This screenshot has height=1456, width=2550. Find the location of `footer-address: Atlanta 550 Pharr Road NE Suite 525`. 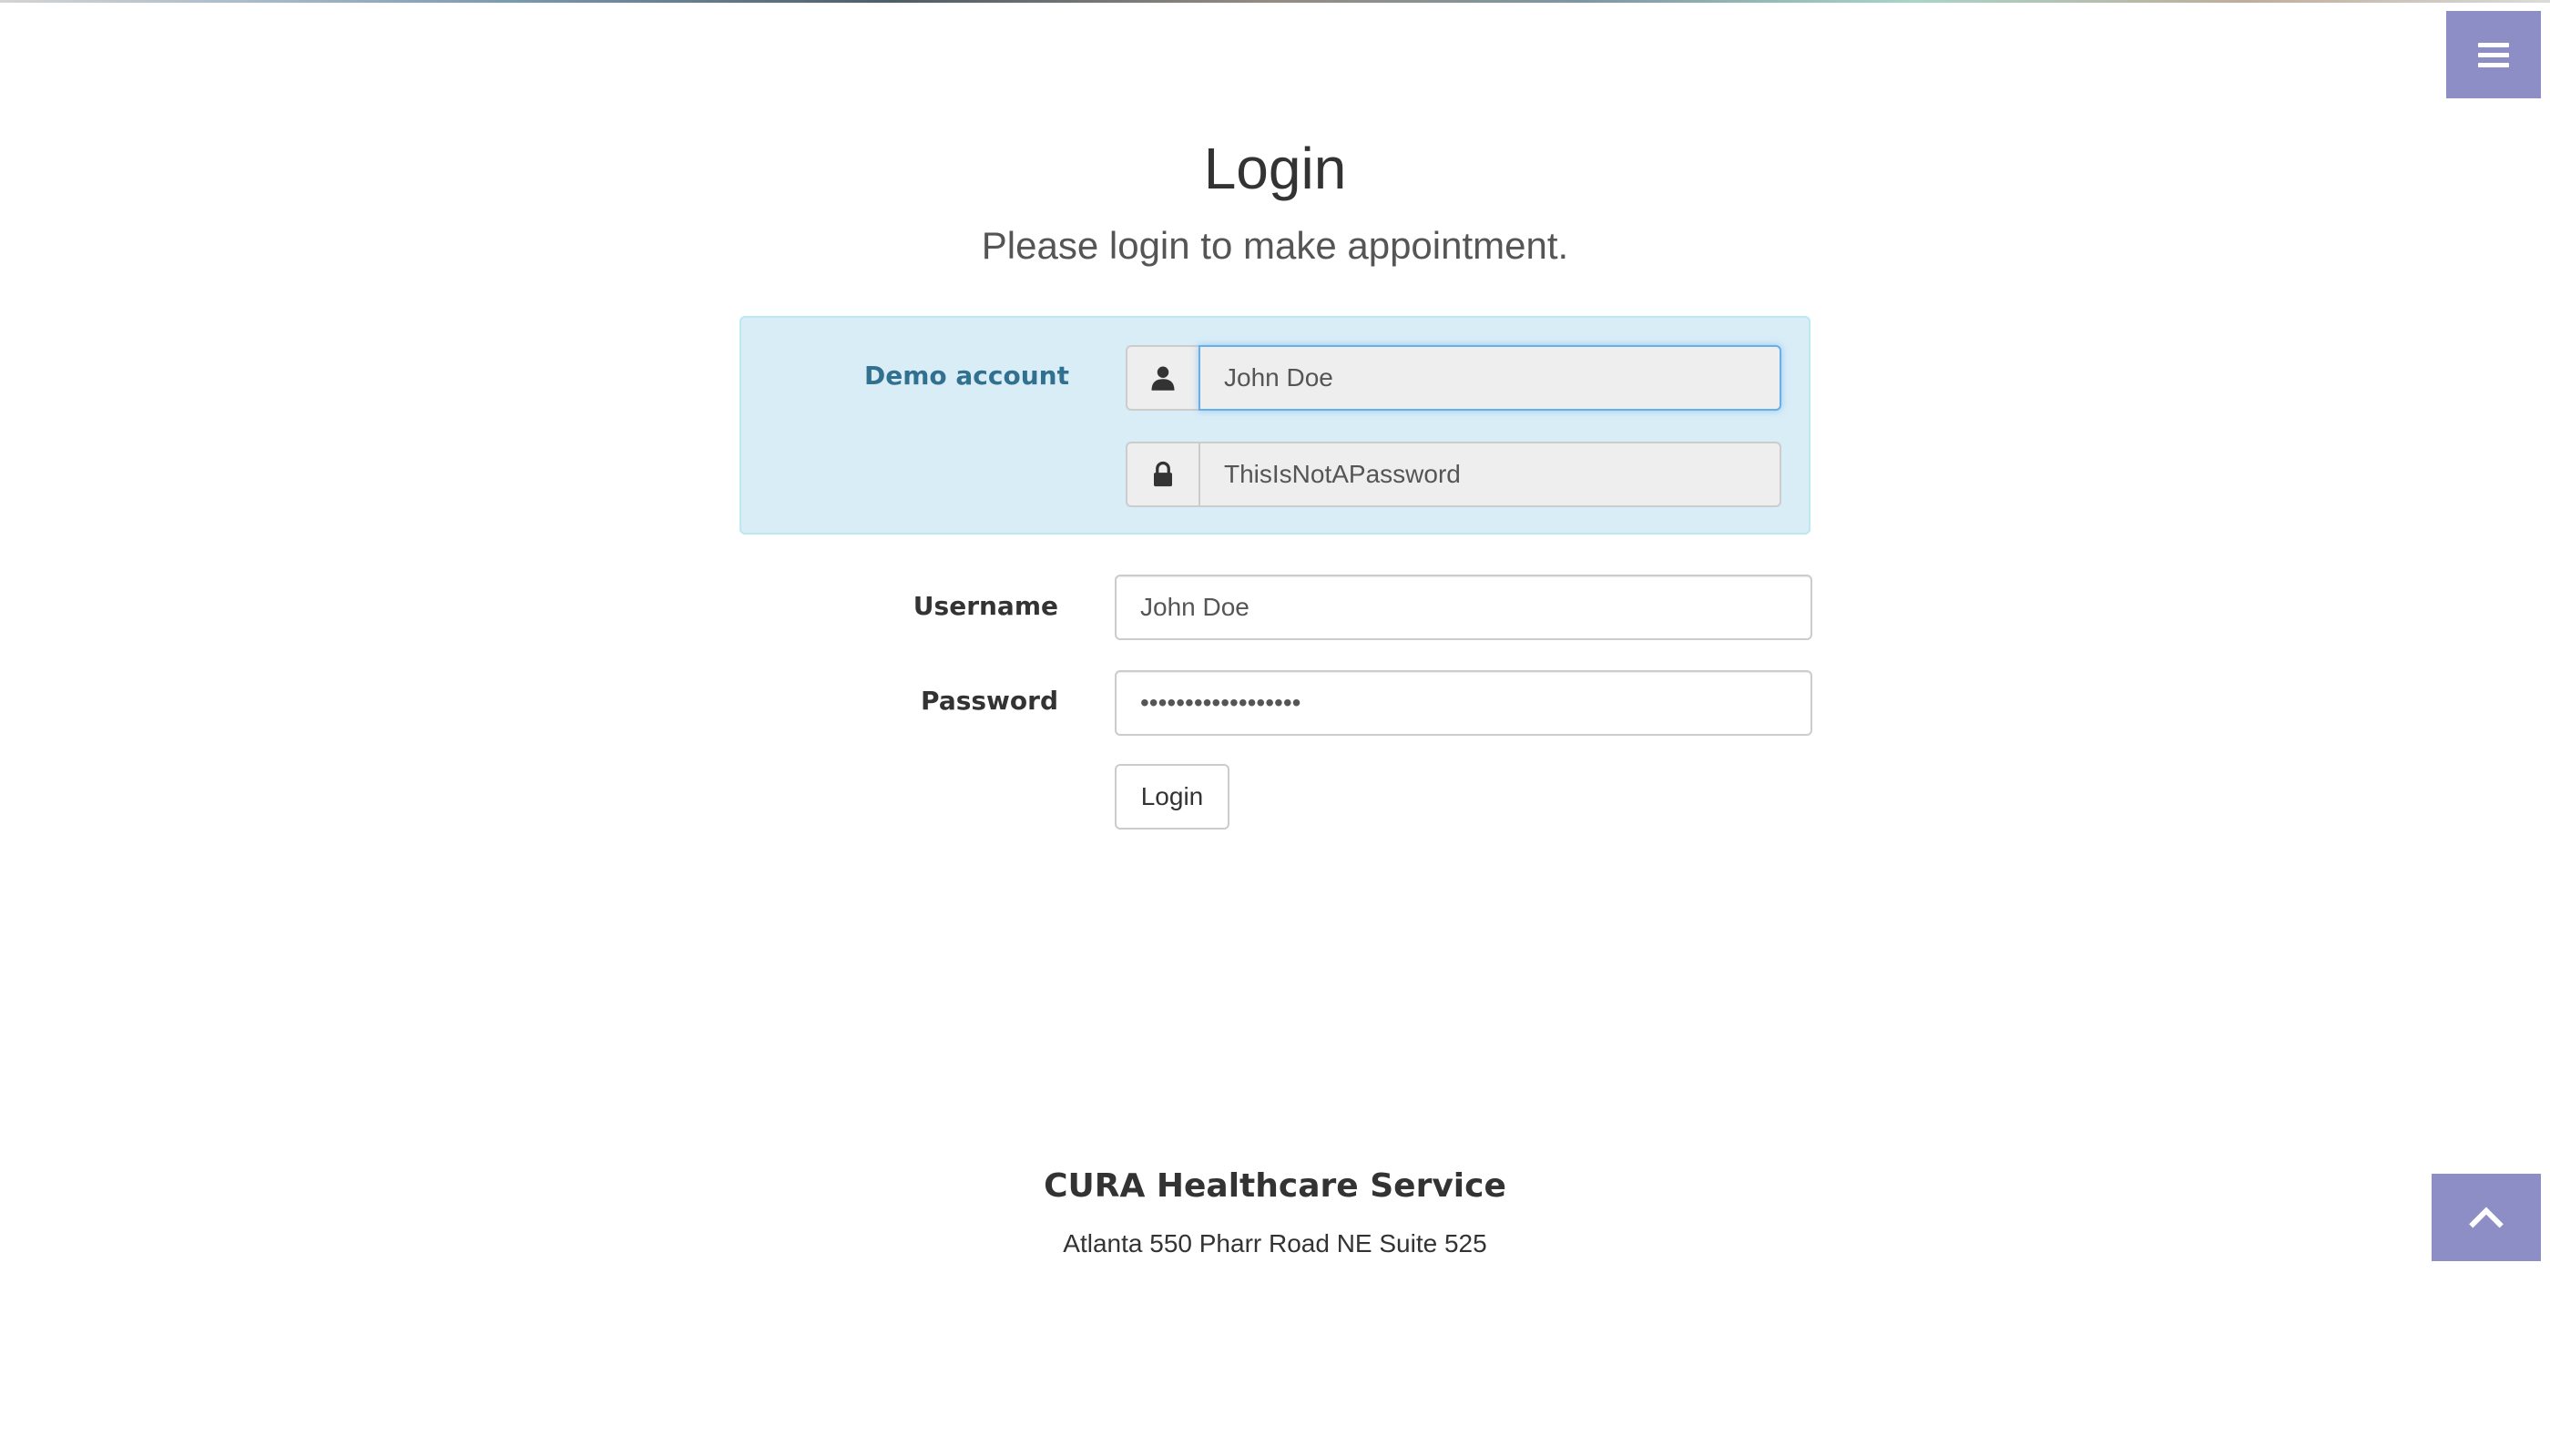

footer-address: Atlanta 550 Pharr Road NE Suite 525 is located at coordinates (1275, 1243).